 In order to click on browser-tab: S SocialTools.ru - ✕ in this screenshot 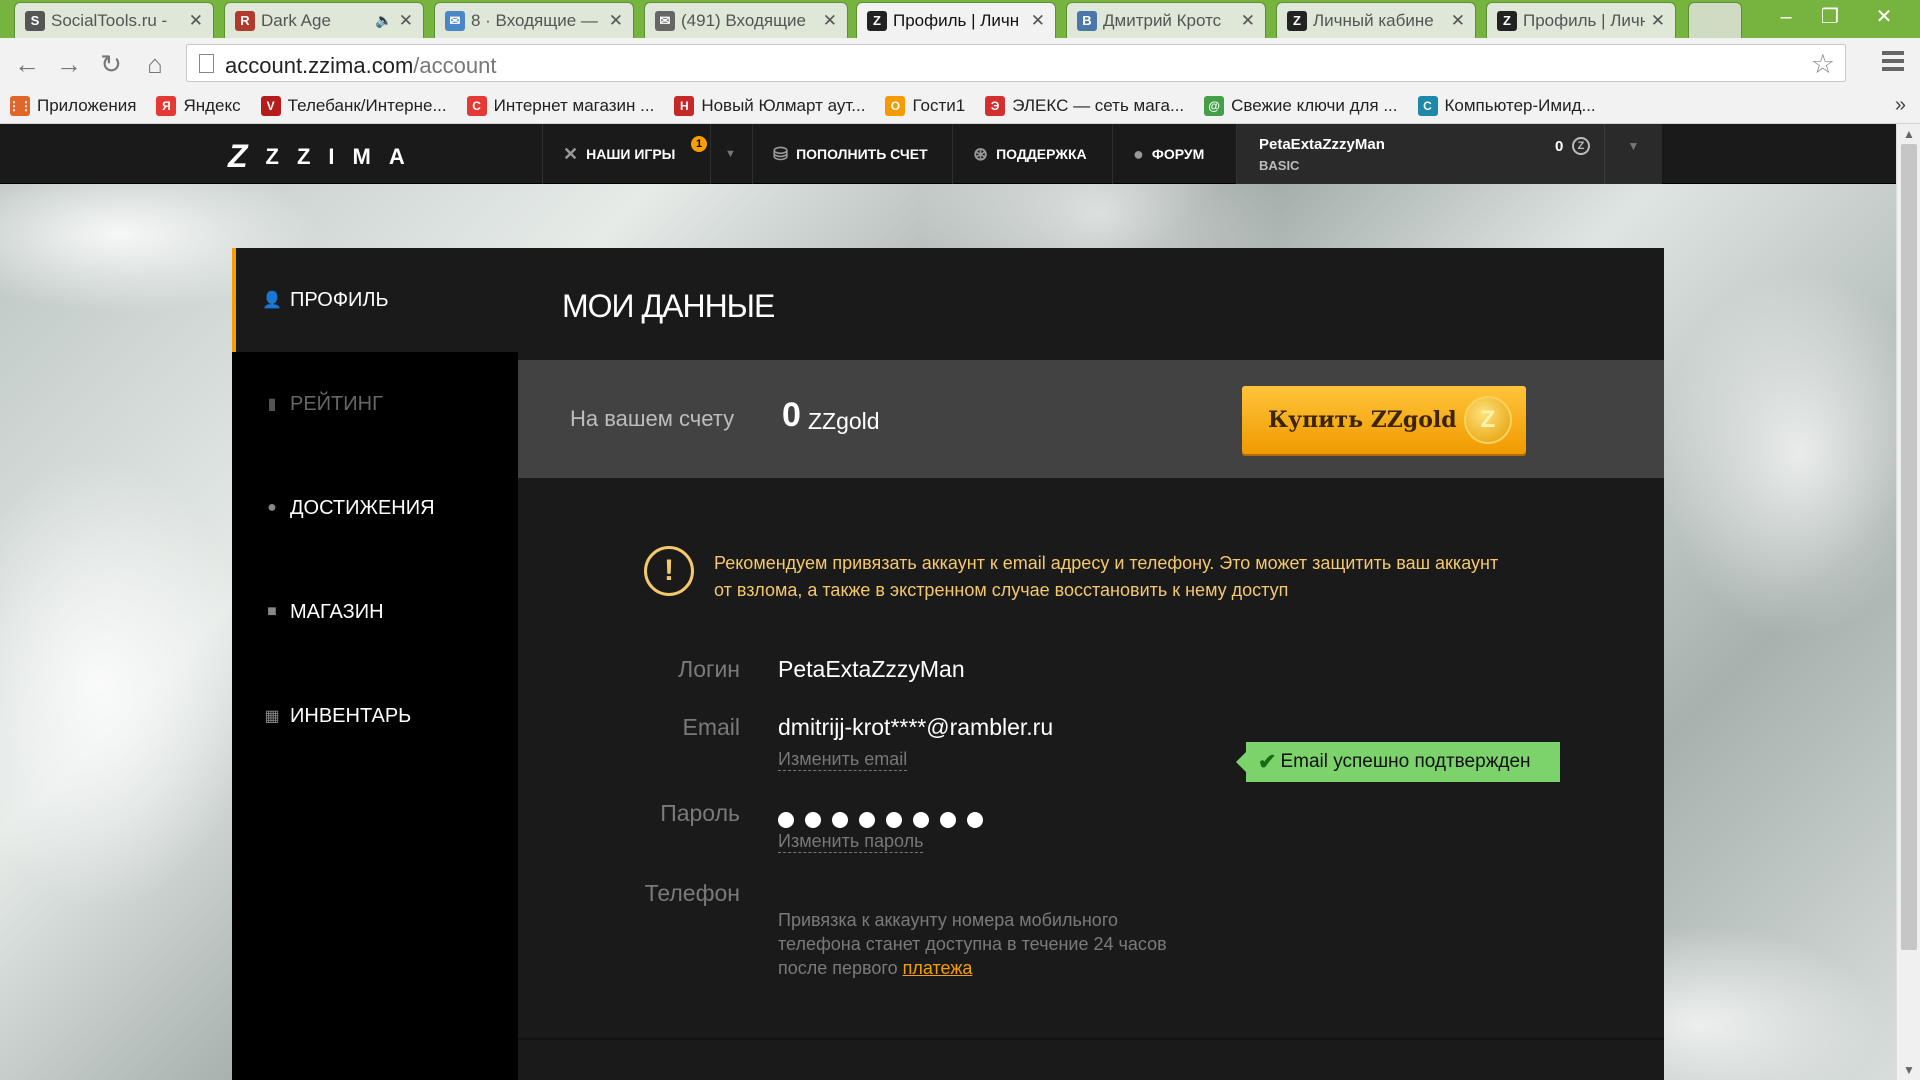, I will do `click(114, 20)`.